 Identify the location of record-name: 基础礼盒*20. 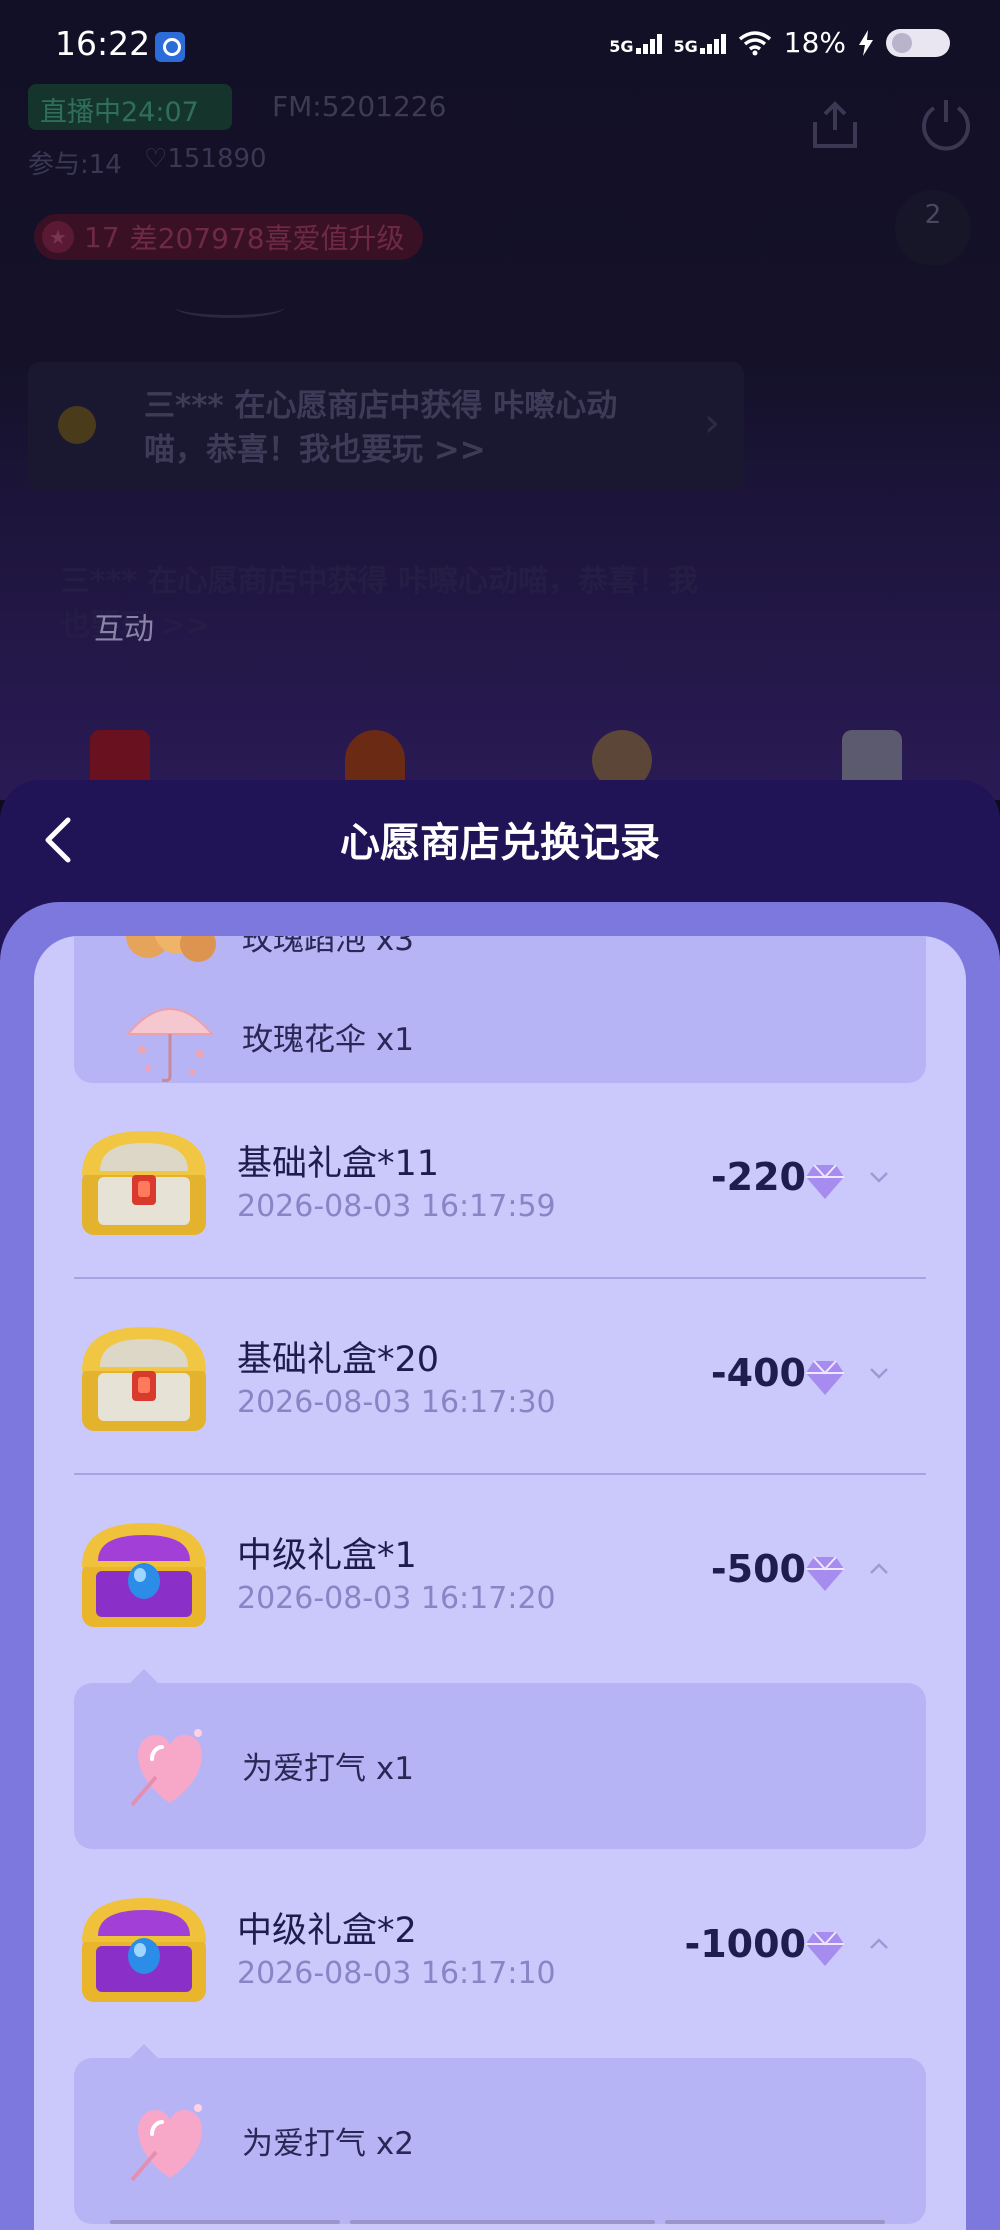
(338, 1360).